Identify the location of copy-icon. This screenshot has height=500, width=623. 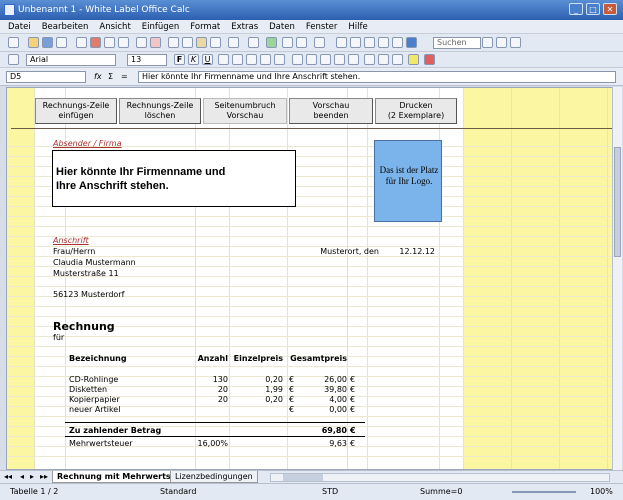
(187, 42).